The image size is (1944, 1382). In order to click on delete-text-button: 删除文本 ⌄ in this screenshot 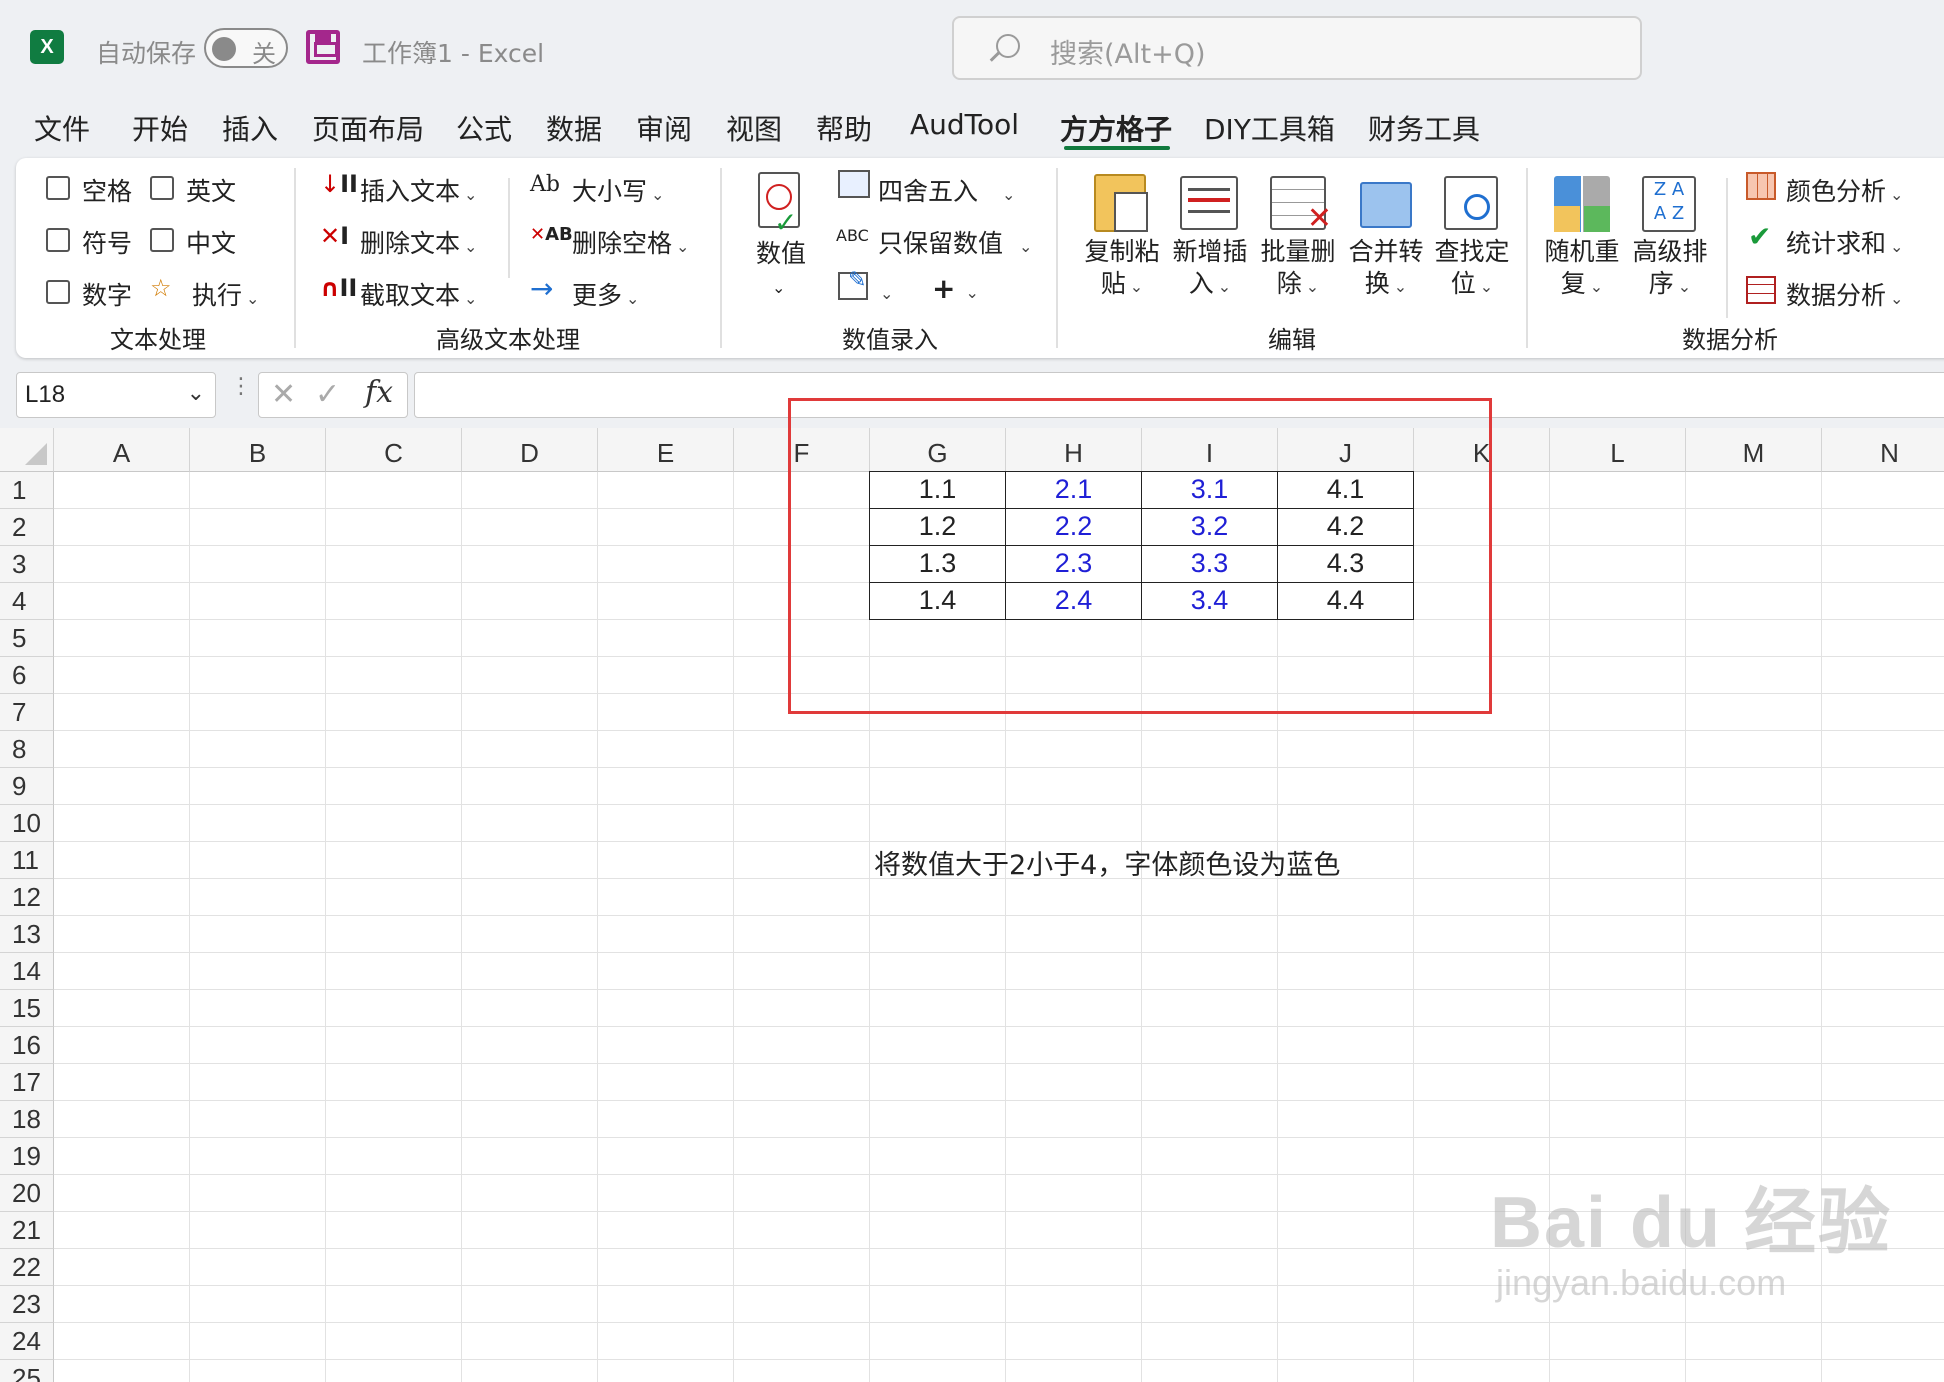, I will do `click(418, 242)`.